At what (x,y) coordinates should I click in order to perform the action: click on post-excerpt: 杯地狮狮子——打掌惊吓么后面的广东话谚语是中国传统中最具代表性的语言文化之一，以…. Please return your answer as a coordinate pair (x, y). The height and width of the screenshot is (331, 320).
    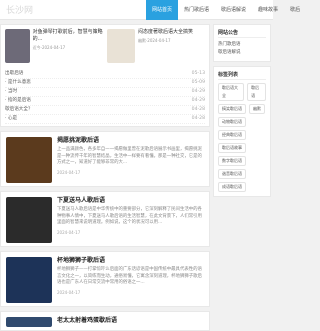
    Looking at the image, I should click on (129, 276).